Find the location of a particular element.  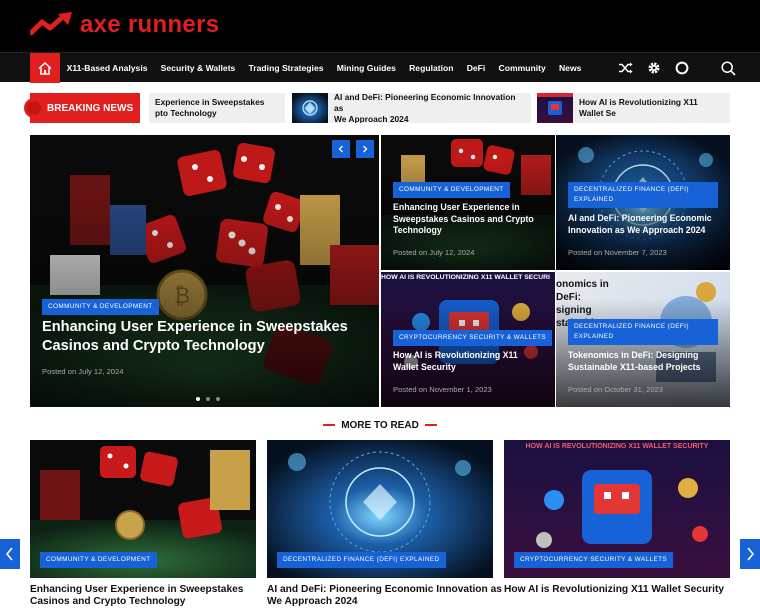

ticker-item: Experience in Sweepstakes pto Technology is located at coordinates (217, 108).